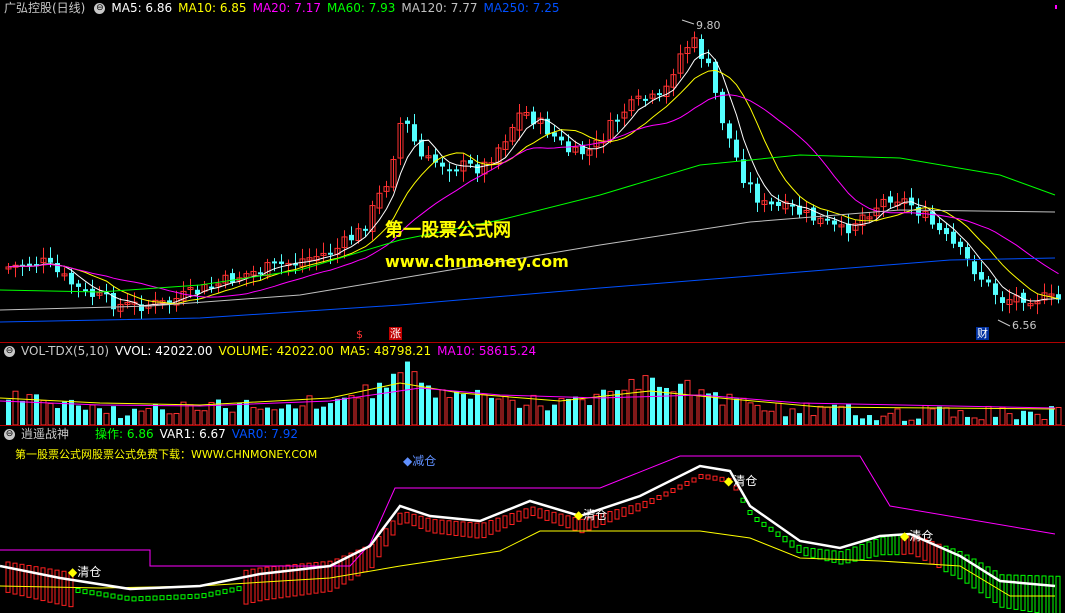  I want to click on watermark-url: www.chnmoney.com, so click(477, 261).